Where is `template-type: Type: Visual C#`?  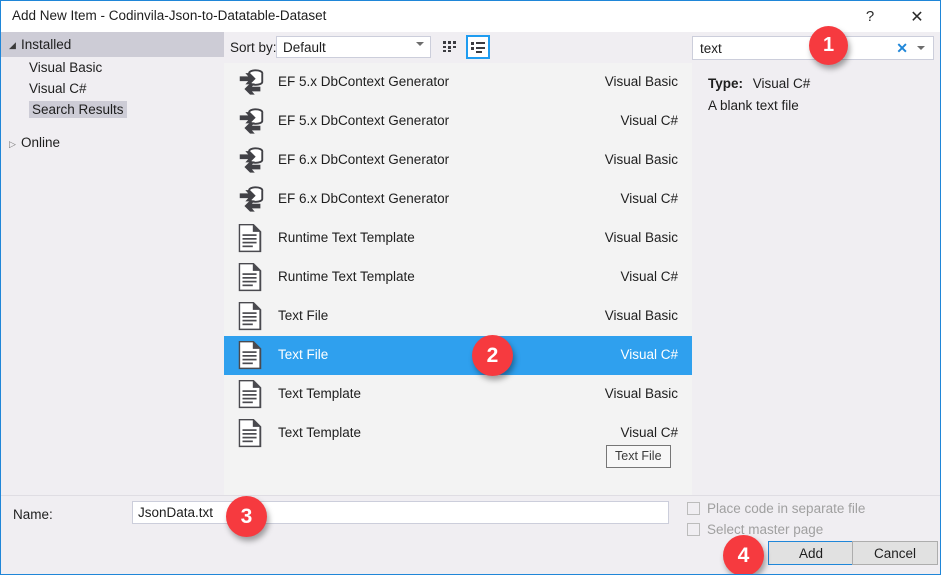 template-type: Type: Visual C# is located at coordinates (759, 83).